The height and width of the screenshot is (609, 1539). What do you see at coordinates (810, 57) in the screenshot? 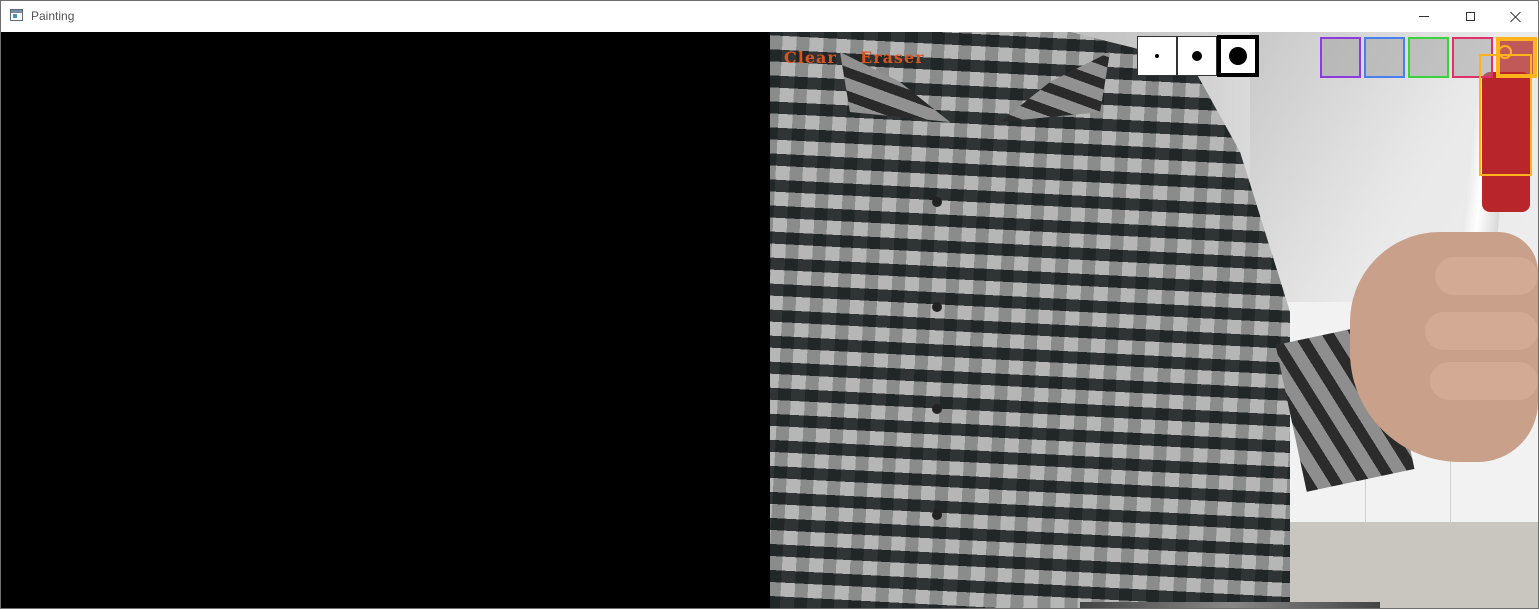
I see `clear-button: Clear` at bounding box center [810, 57].